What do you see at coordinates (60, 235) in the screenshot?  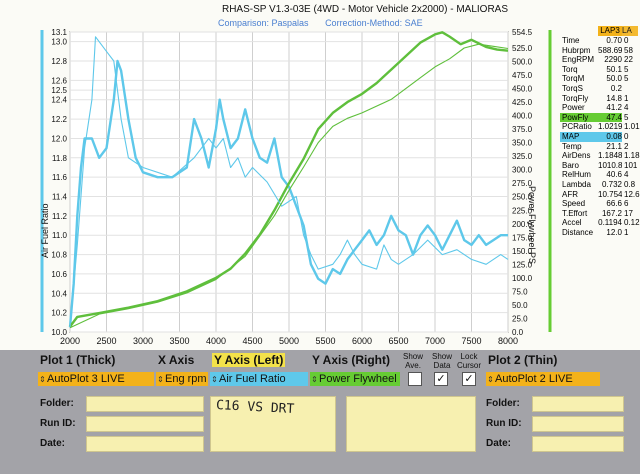 I see `y-left-tick-label: 11.0` at bounding box center [60, 235].